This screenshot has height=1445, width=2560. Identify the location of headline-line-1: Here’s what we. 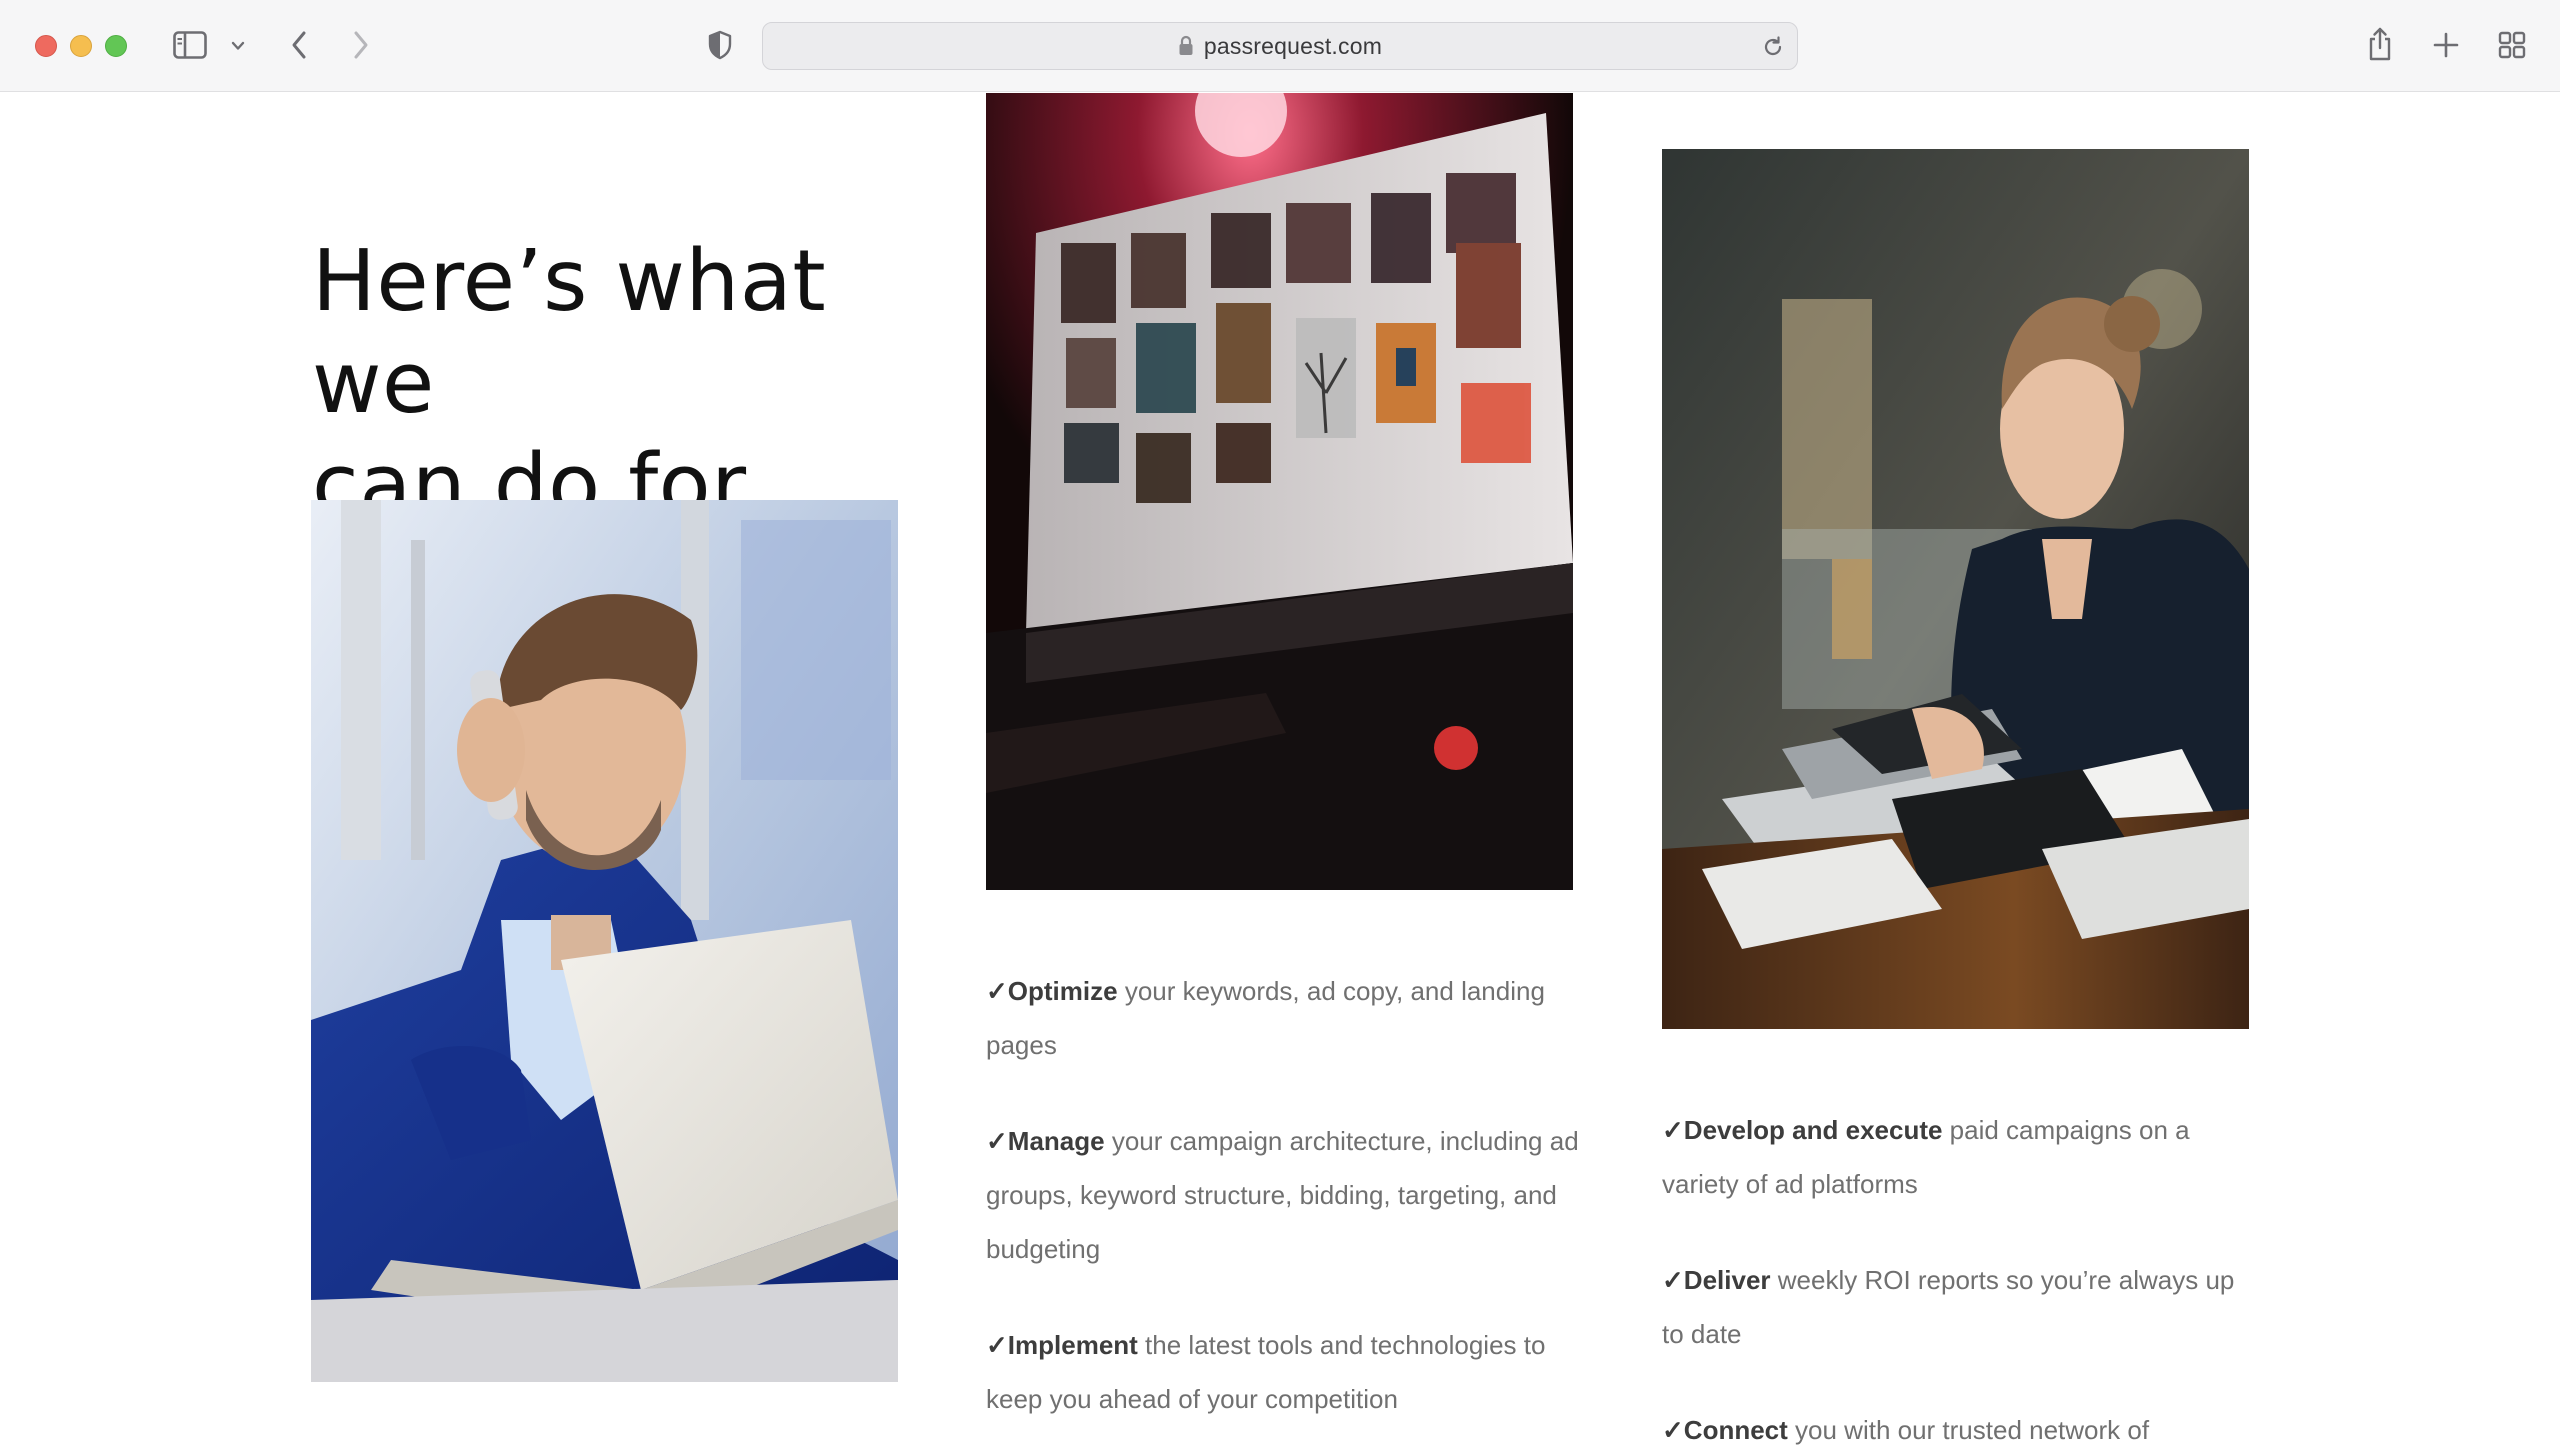
(569, 332).